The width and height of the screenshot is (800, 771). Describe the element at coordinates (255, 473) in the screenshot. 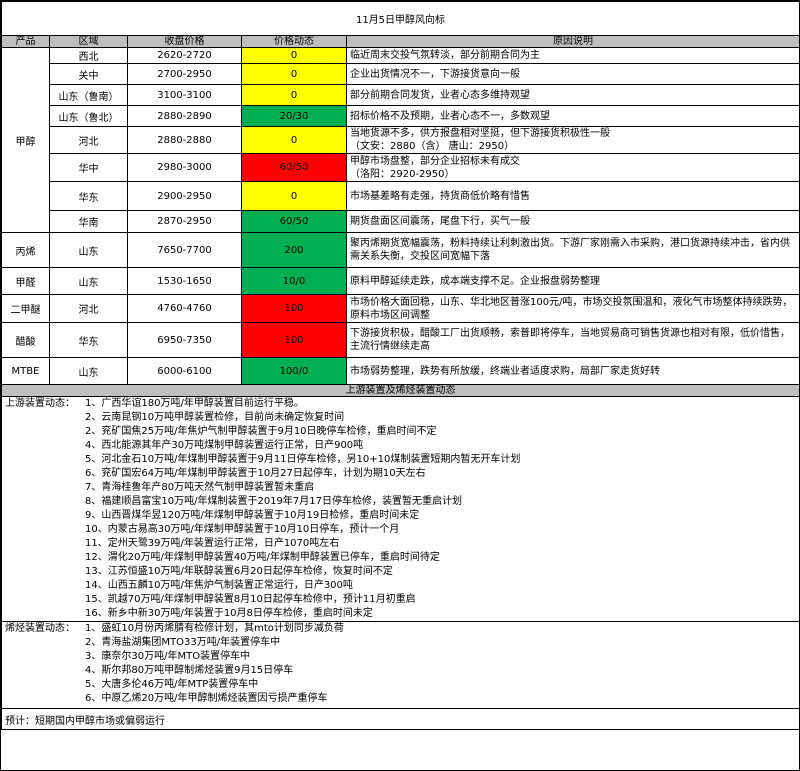

I see `list-item: 6、兖矿国宏64万吨/年煤制甲醇装置于10月27日起停车，计划为期10天左右` at that location.